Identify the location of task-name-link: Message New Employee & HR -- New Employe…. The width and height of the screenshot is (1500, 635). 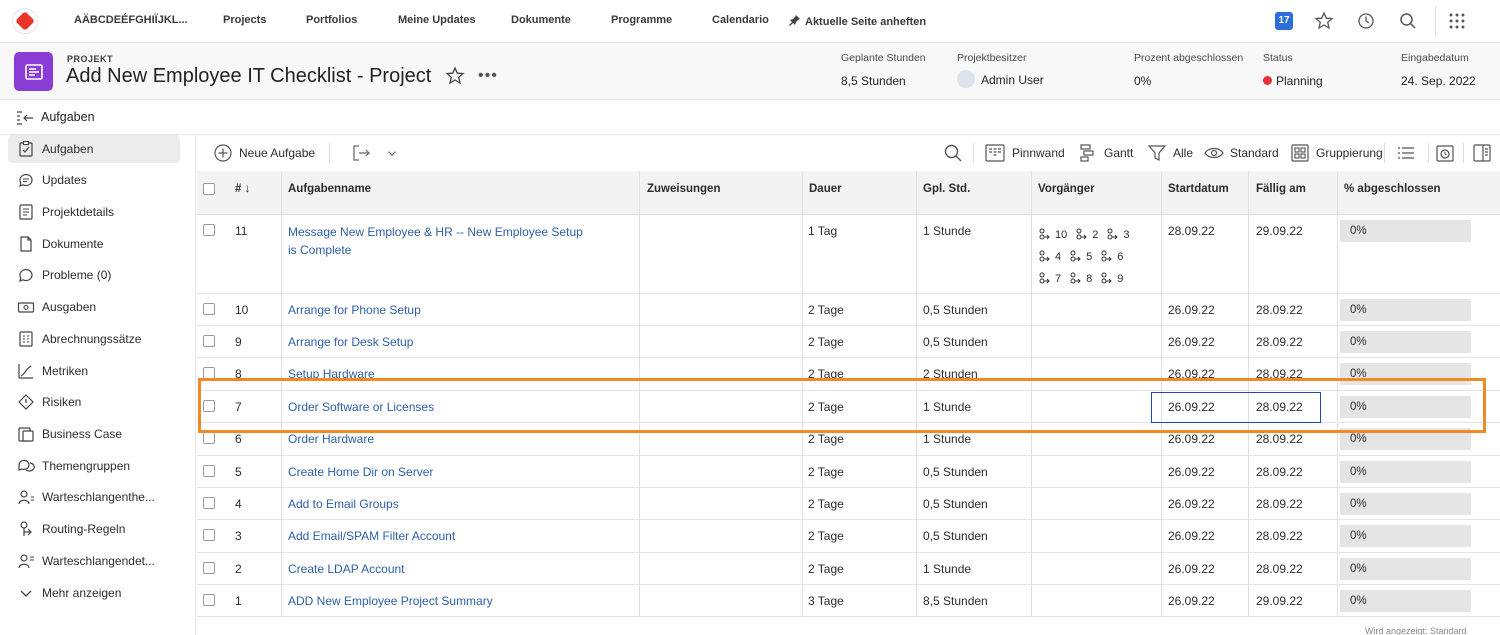
(438, 241).